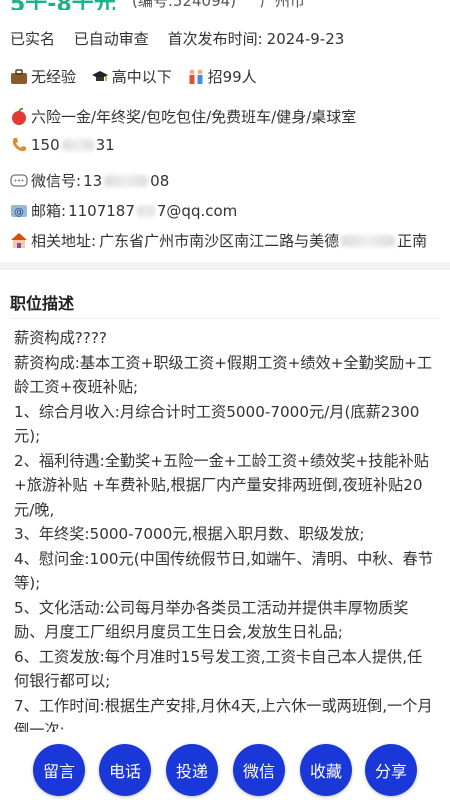 This screenshot has height=800, width=450. Describe the element at coordinates (196, 76) in the screenshot. I see `people-icon` at that location.